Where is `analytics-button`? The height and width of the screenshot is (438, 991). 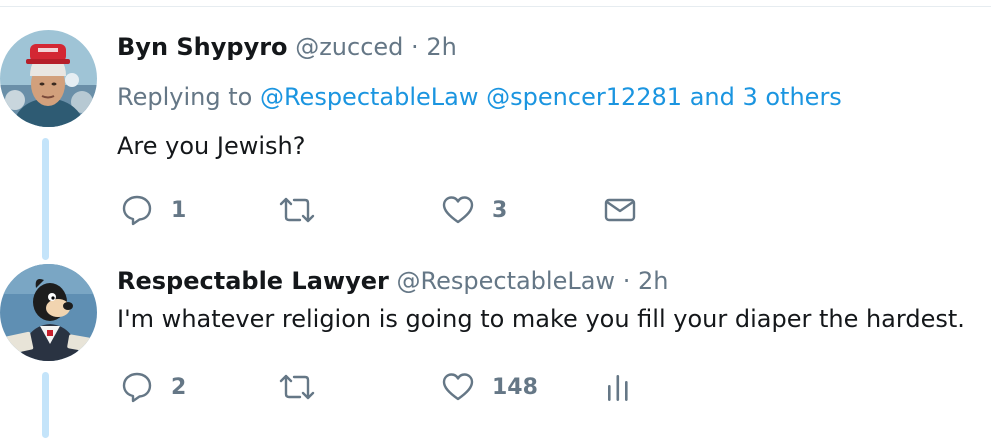
analytics-button is located at coordinates (618, 387).